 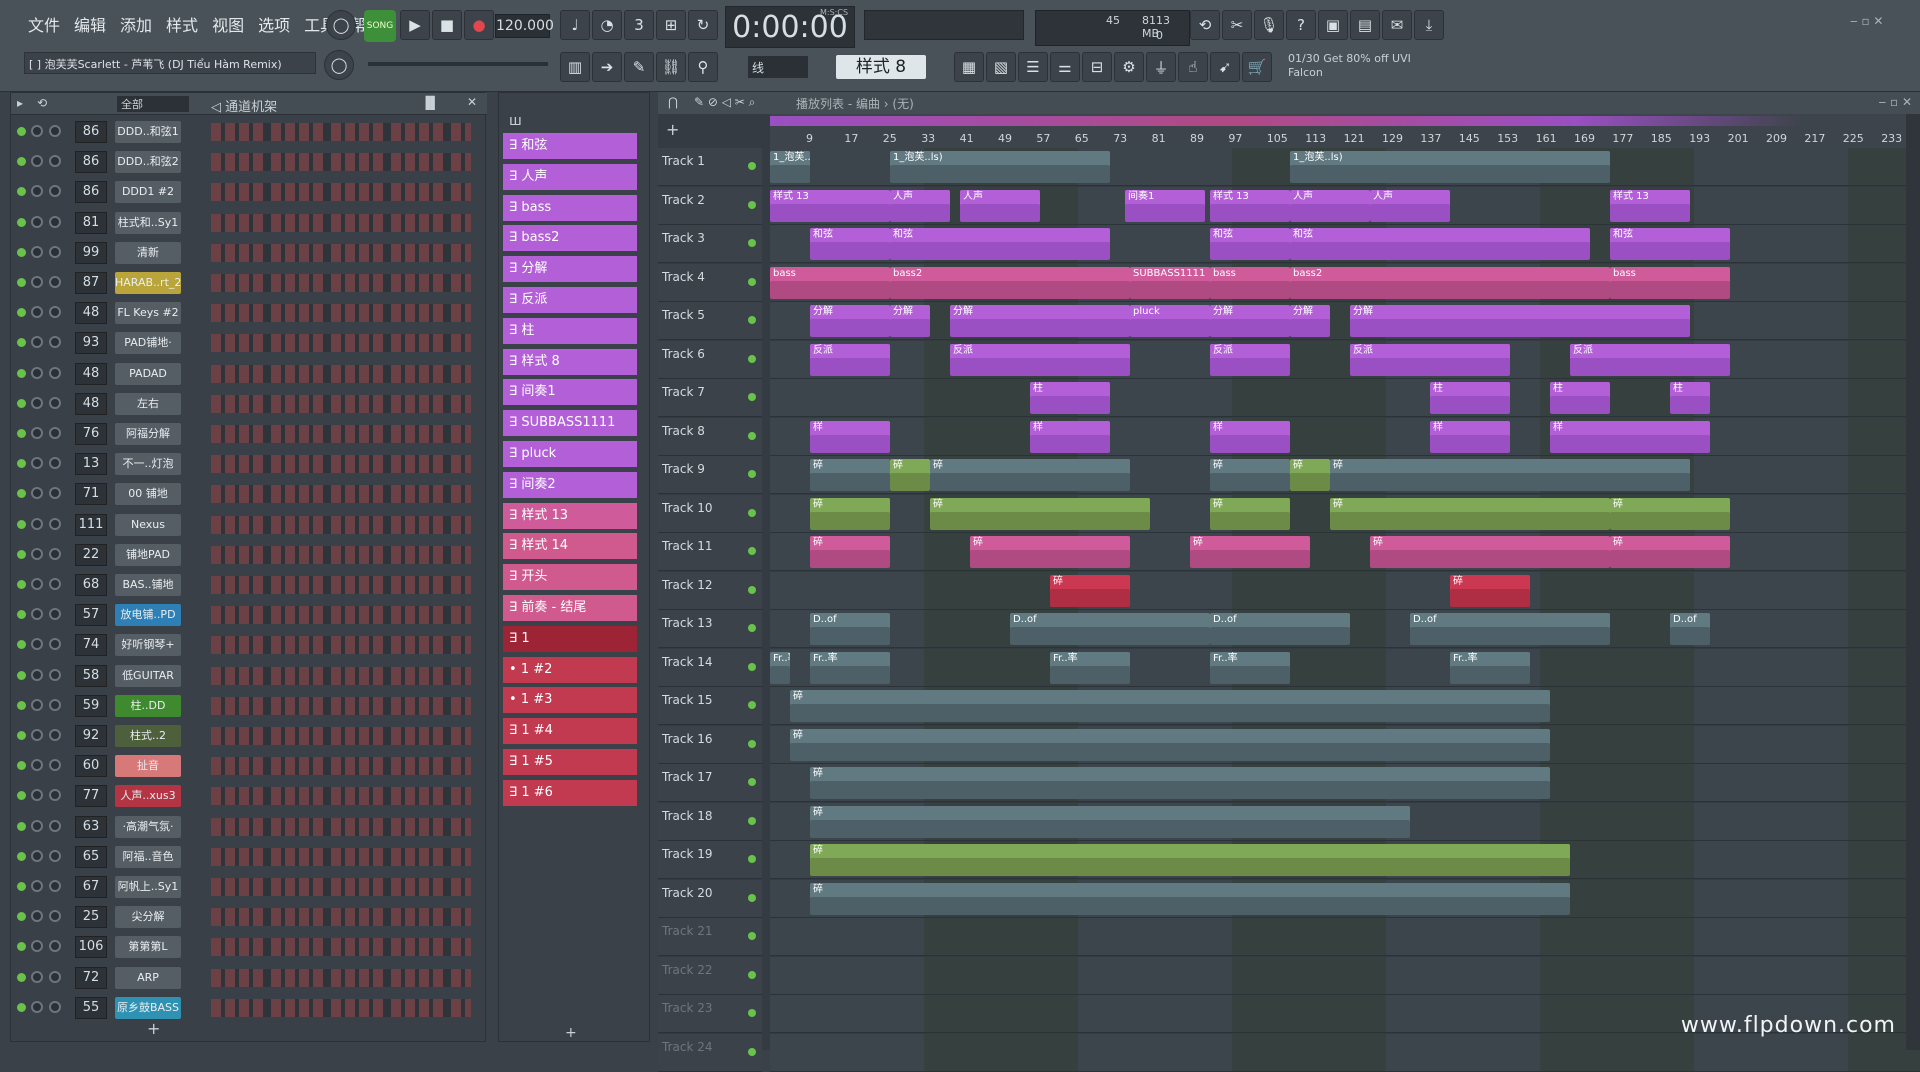 What do you see at coordinates (249, 827) in the screenshot?
I see `channel-row: 63 ·高潮气氛·` at bounding box center [249, 827].